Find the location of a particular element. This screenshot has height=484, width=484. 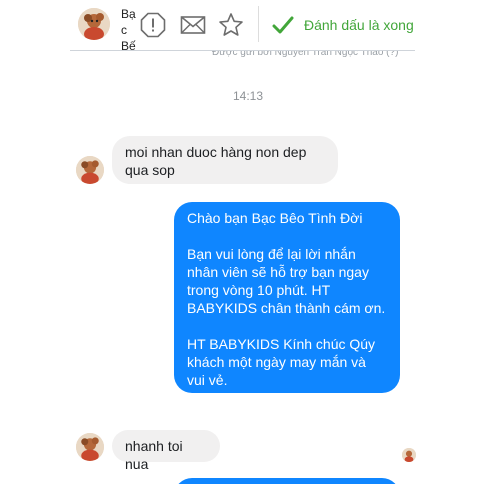

mark-as-done-label: Đánh dấu là xong is located at coordinates (359, 25).